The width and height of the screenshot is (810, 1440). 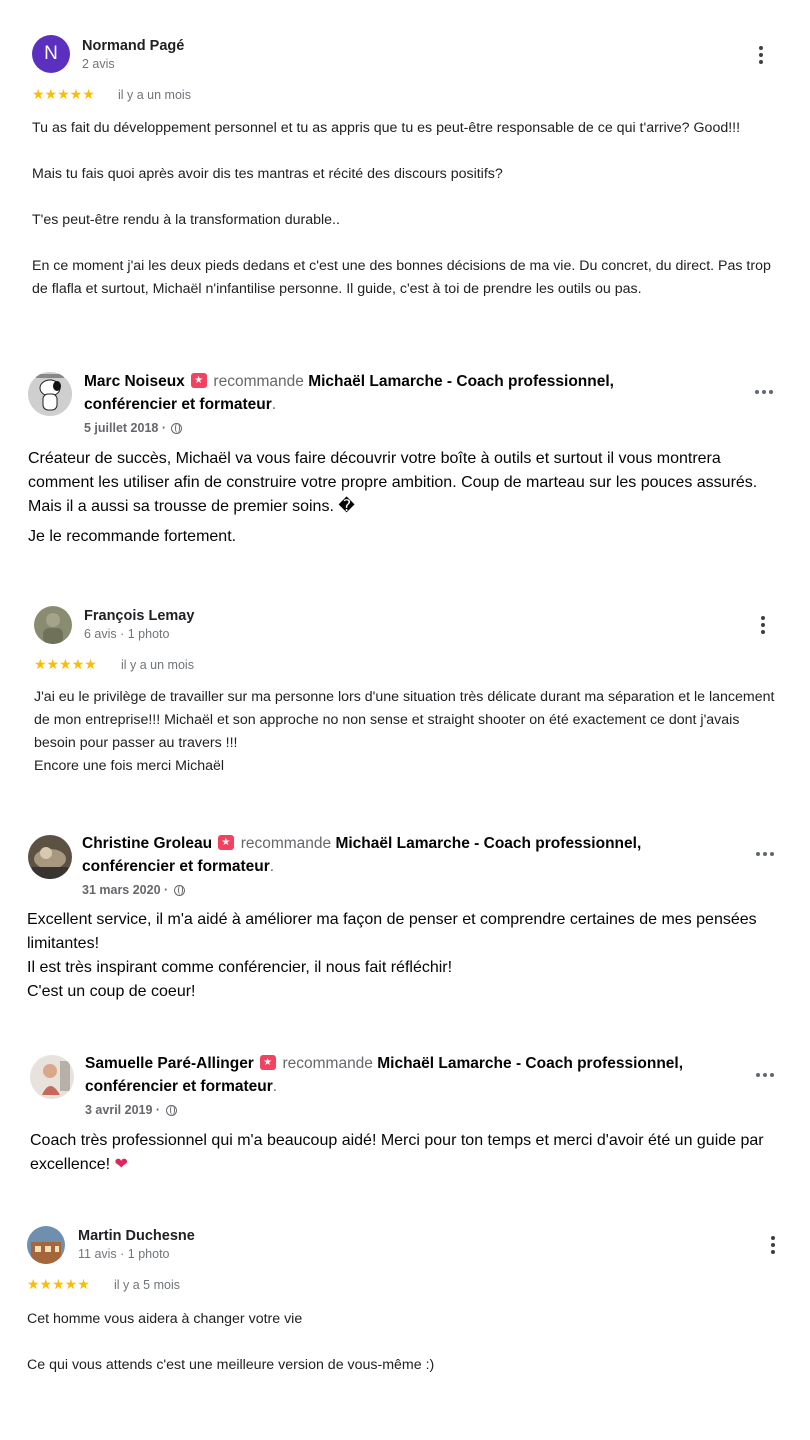 I want to click on reviewer-name: Samuelle Paré-Allinger, so click(x=169, y=1063).